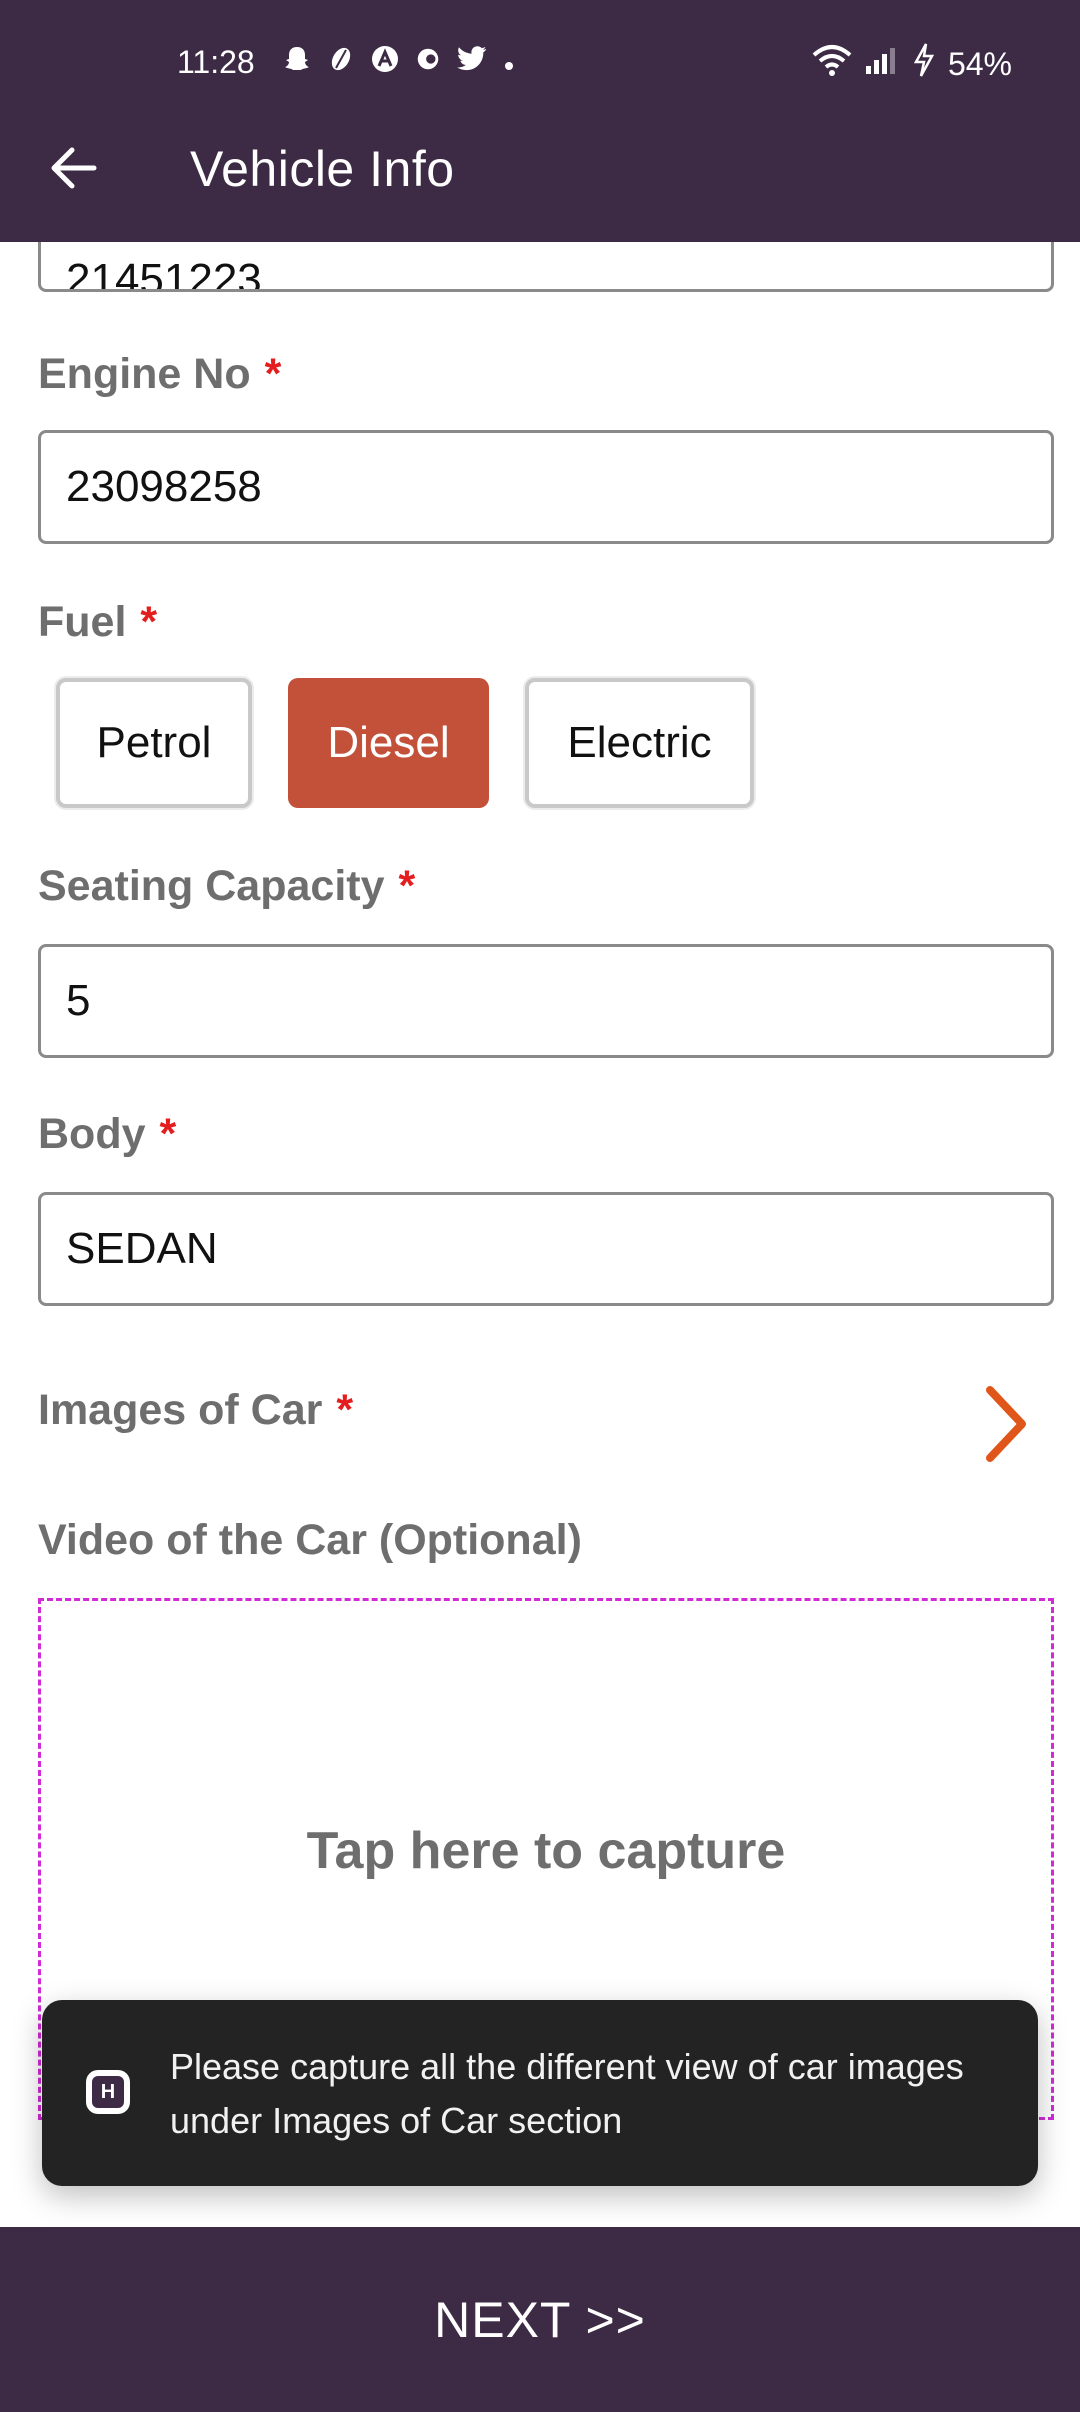 This screenshot has width=1080, height=2412. I want to click on body-label-text: Body, so click(92, 1134).